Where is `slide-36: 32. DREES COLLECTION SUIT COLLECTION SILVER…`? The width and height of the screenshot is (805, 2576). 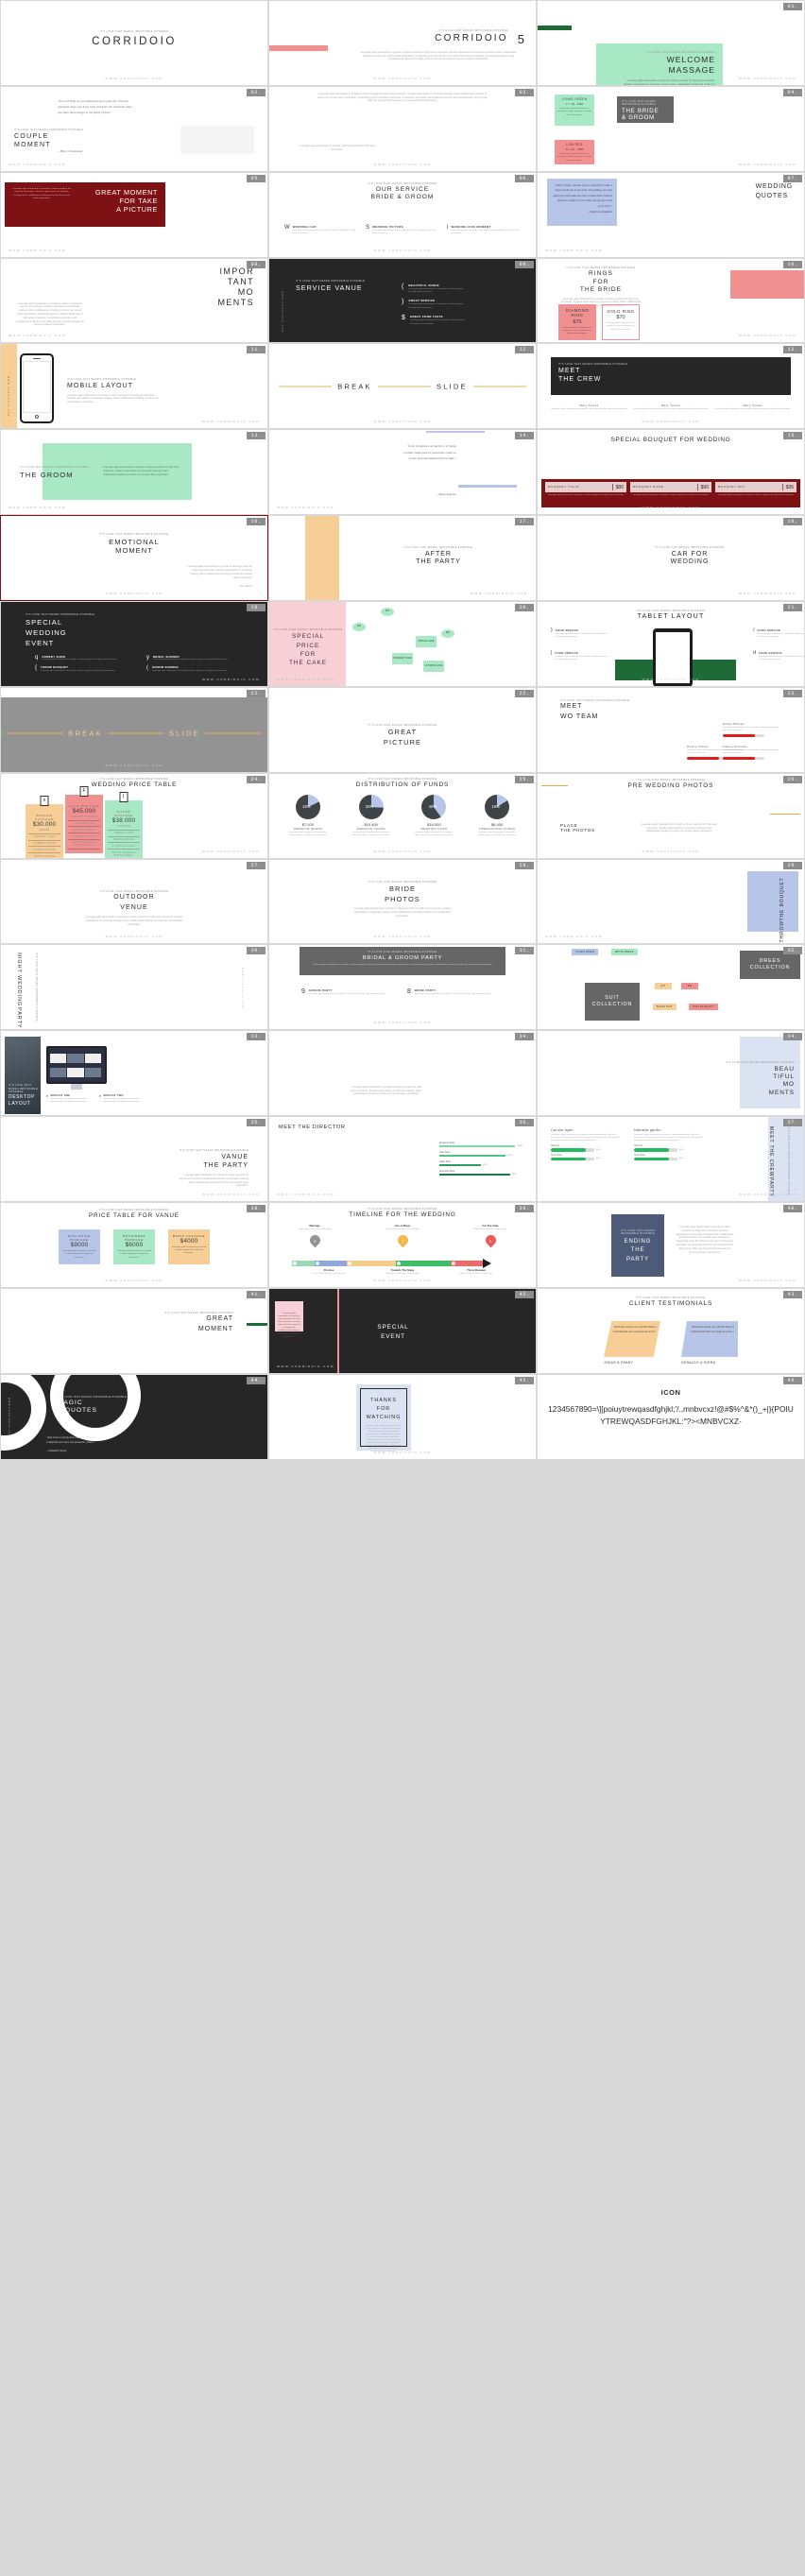 slide-36: 32. DREES COLLECTION SUIT COLLECTION SILVER… is located at coordinates (671, 987).